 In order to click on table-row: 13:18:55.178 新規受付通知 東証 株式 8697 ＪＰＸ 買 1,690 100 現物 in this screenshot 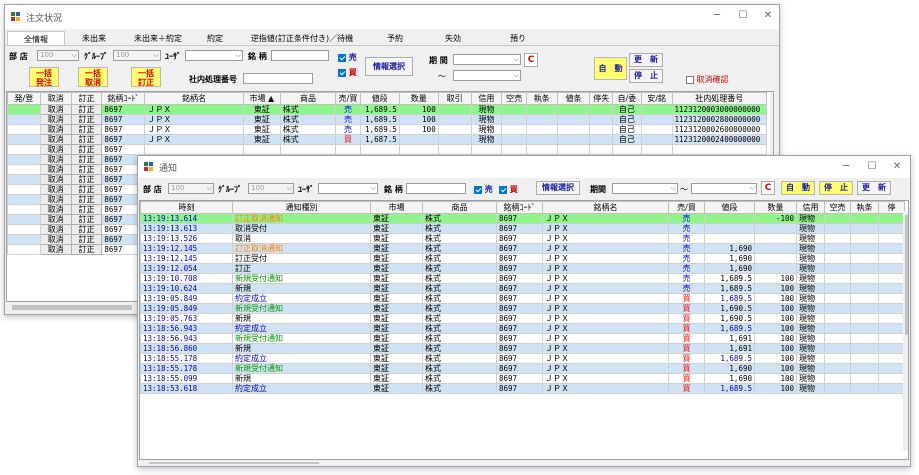, I will do `click(522, 368)`.